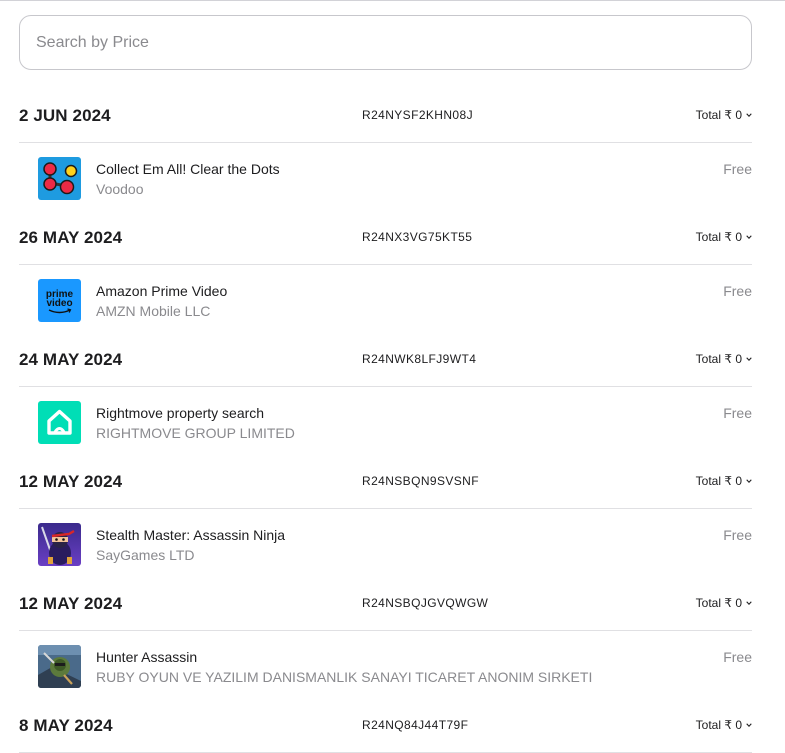 This screenshot has height=753, width=785. I want to click on video-icon-text: video, so click(59, 303).